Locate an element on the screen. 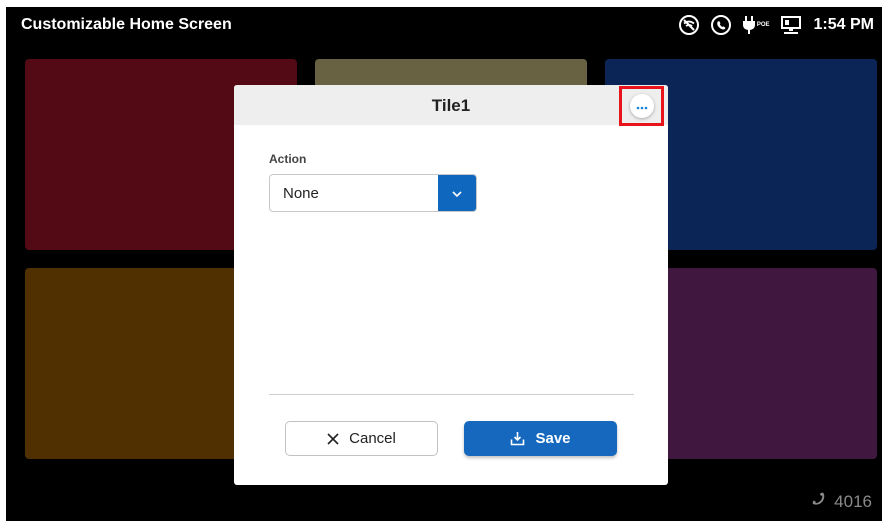  status-icons: POE 1:54 PM is located at coordinates (776, 25).